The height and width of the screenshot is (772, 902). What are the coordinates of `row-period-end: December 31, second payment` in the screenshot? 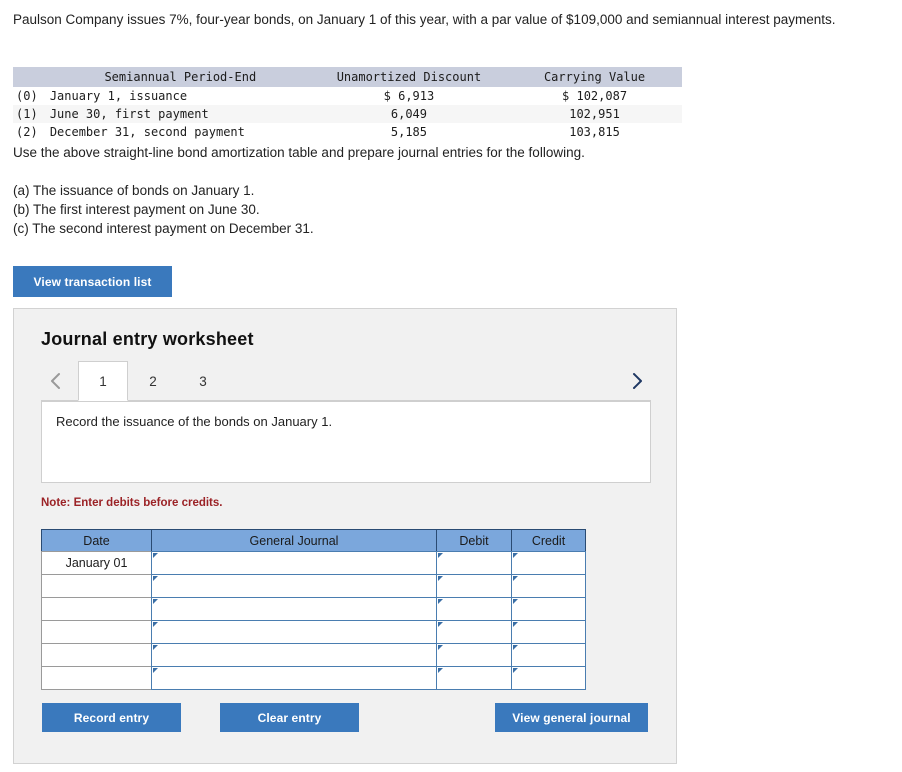 It's located at (147, 132).